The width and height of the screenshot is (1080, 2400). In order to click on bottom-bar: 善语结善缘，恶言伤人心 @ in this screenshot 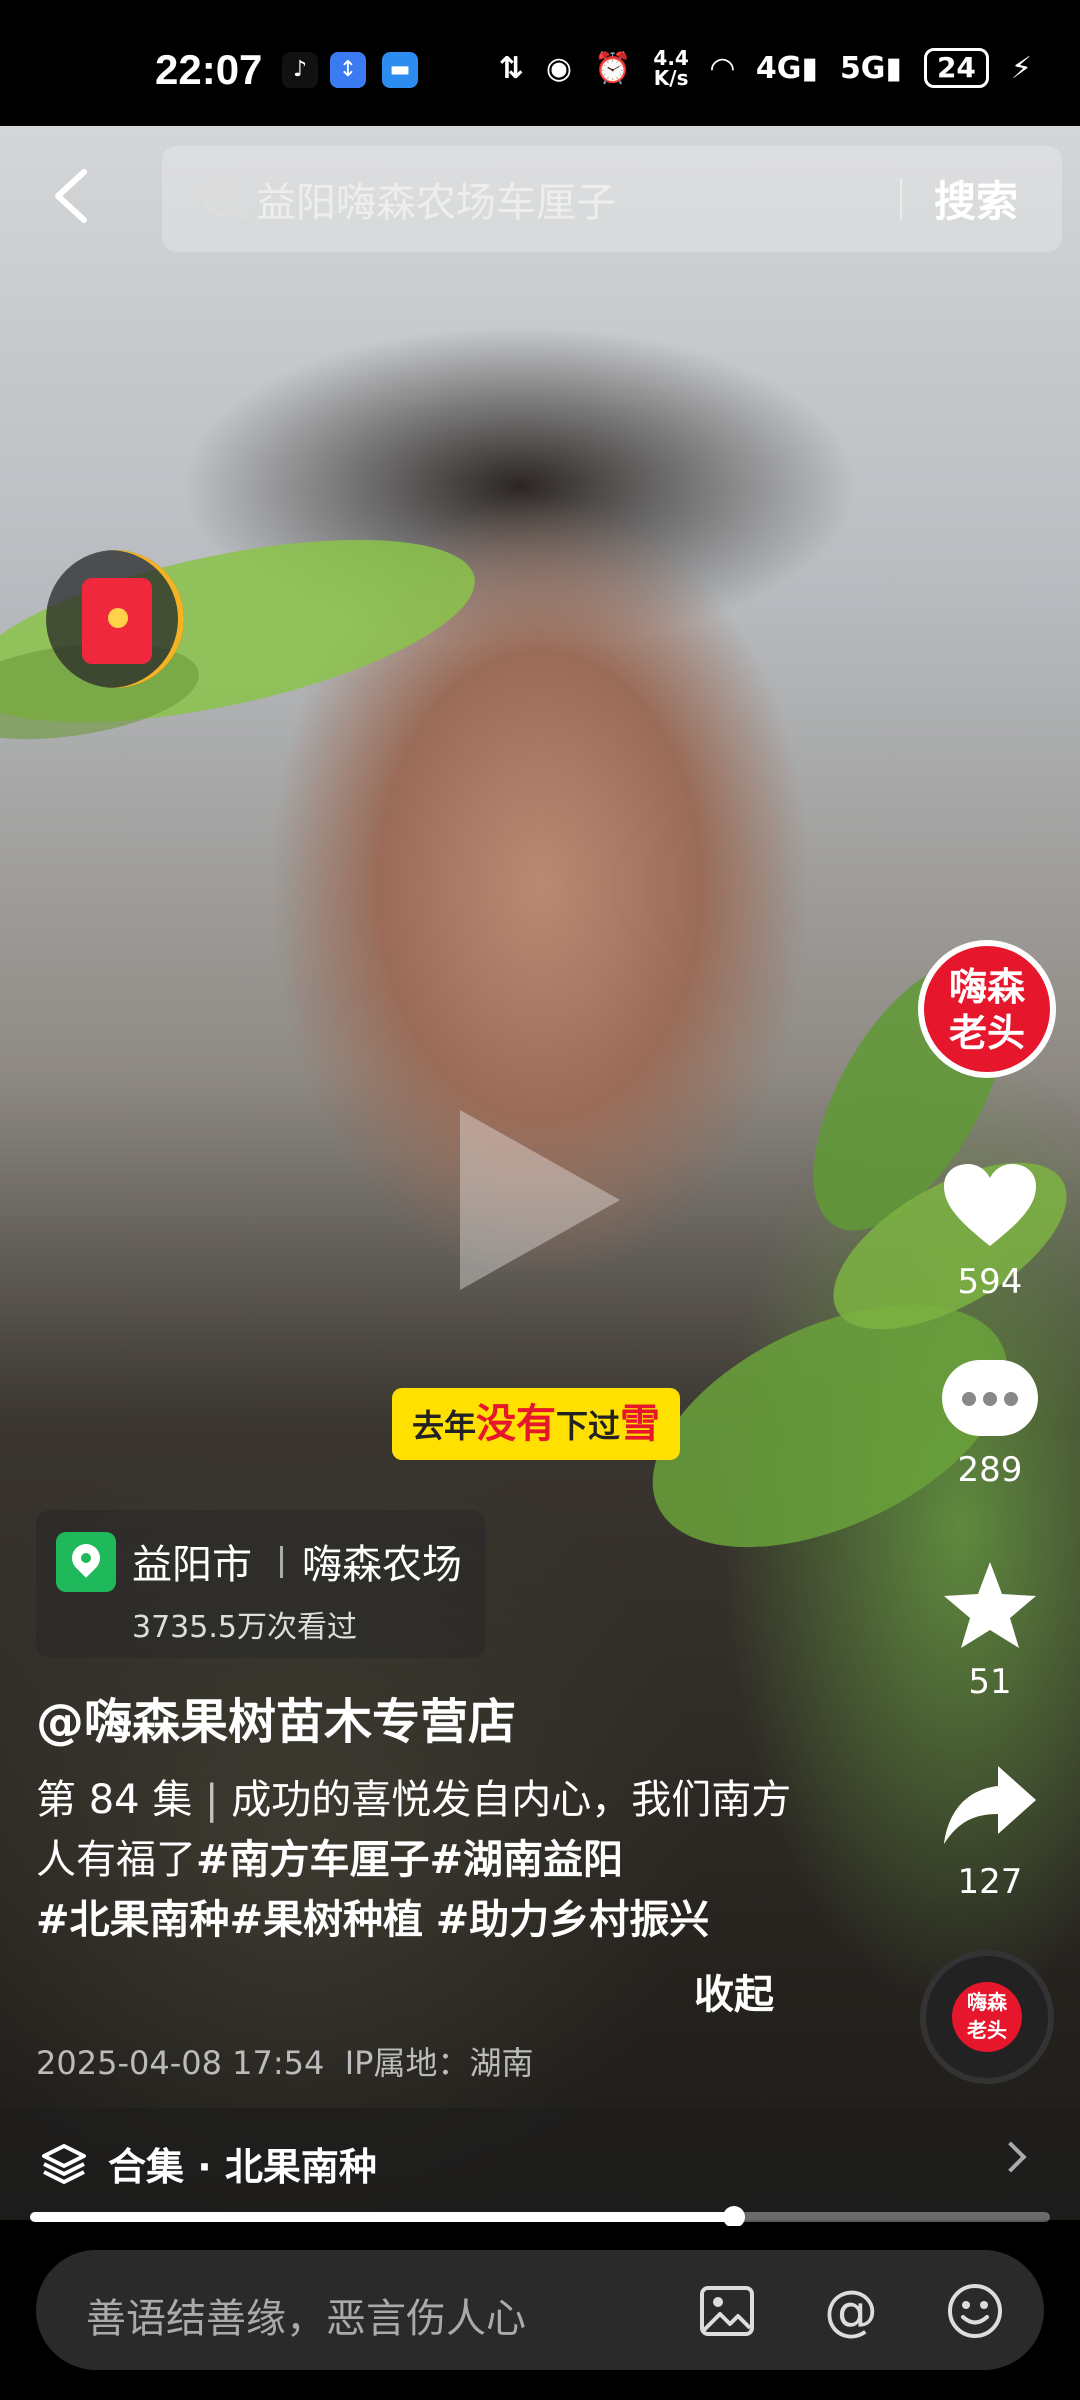, I will do `click(540, 2313)`.